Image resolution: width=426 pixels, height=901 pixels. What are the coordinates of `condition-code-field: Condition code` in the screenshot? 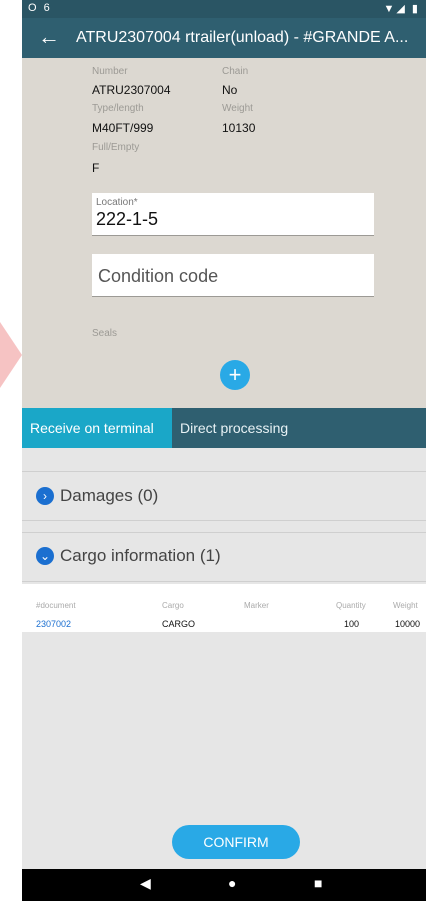 It's located at (233, 275).